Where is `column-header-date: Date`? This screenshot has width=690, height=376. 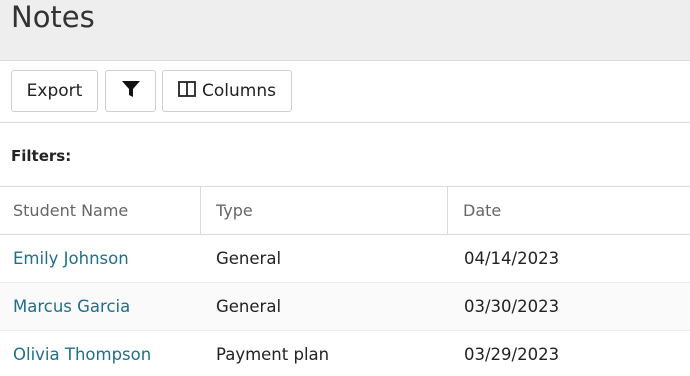
column-header-date: Date is located at coordinates (569, 210).